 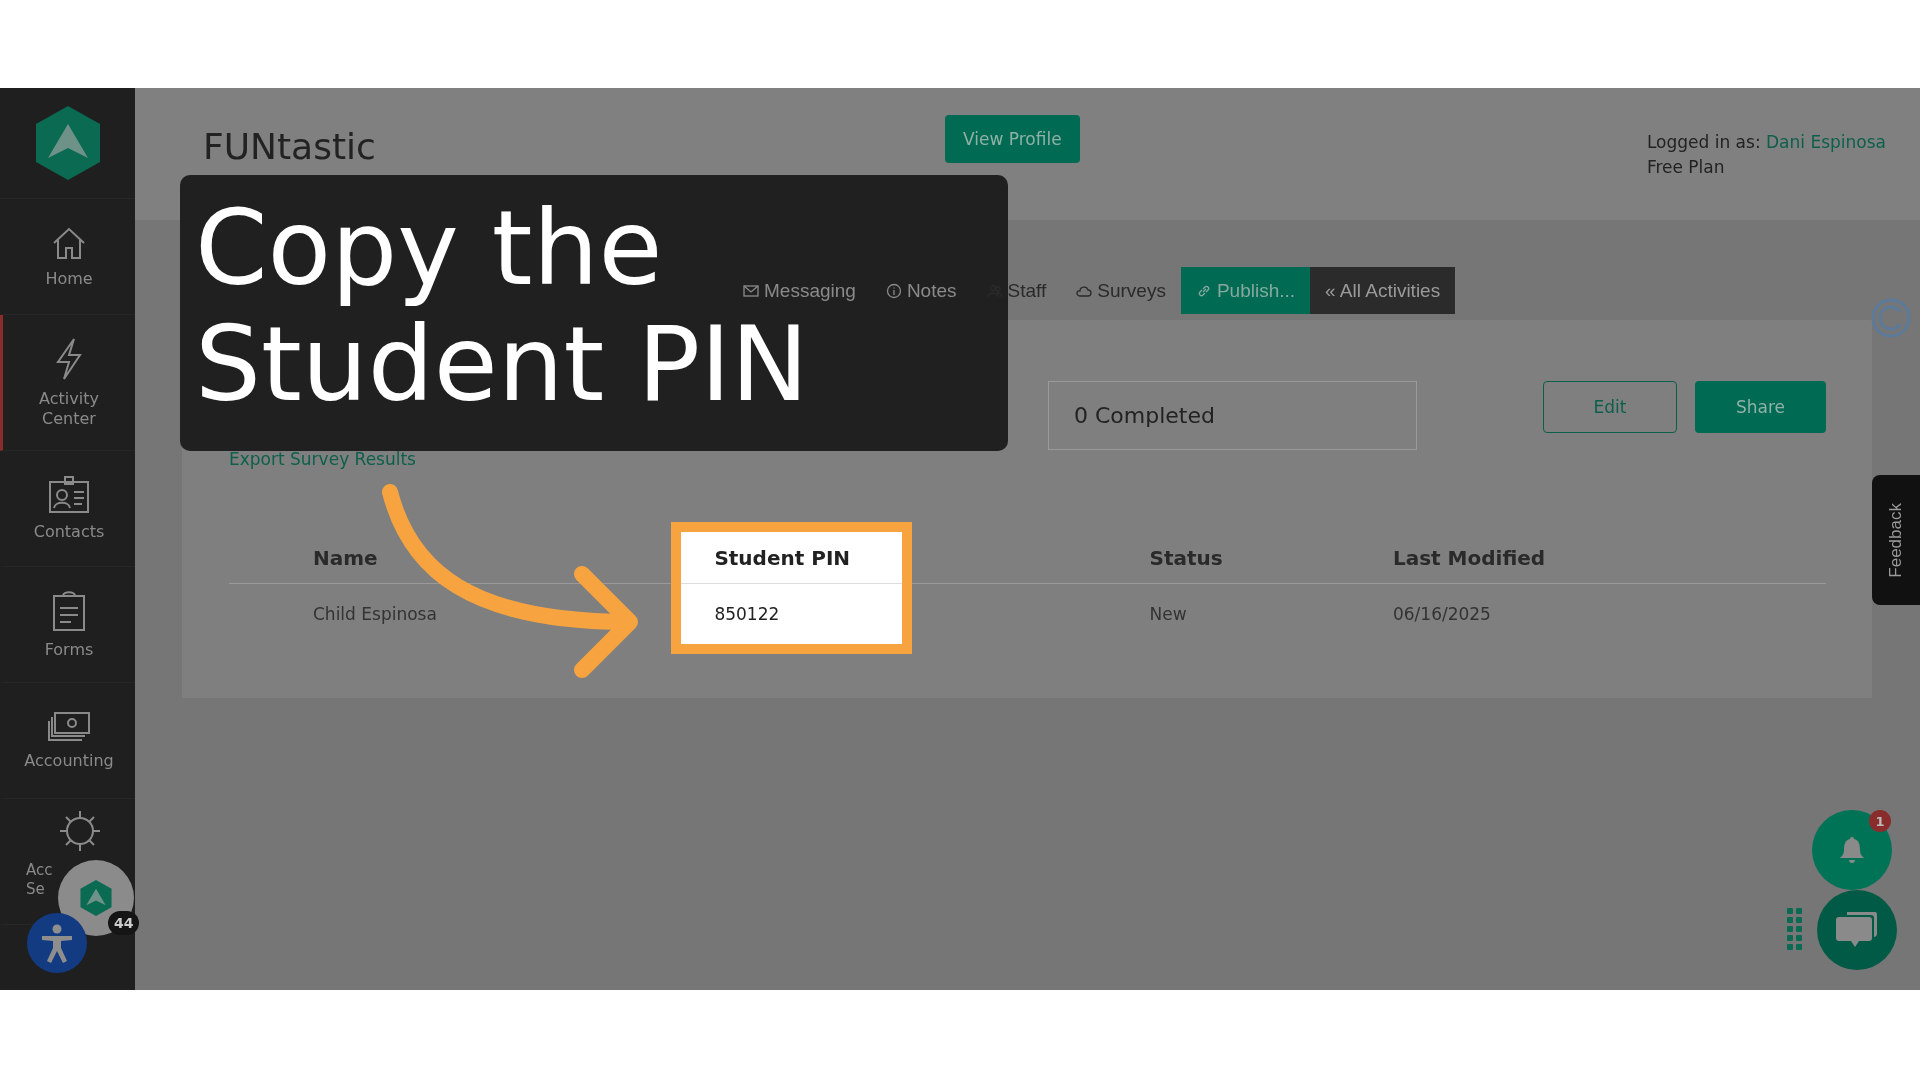 I want to click on accessibility-button, so click(x=57, y=943).